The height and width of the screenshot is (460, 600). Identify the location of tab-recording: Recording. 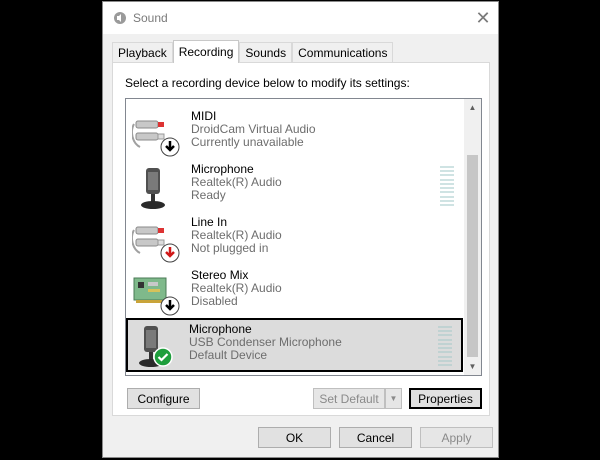
(206, 51).